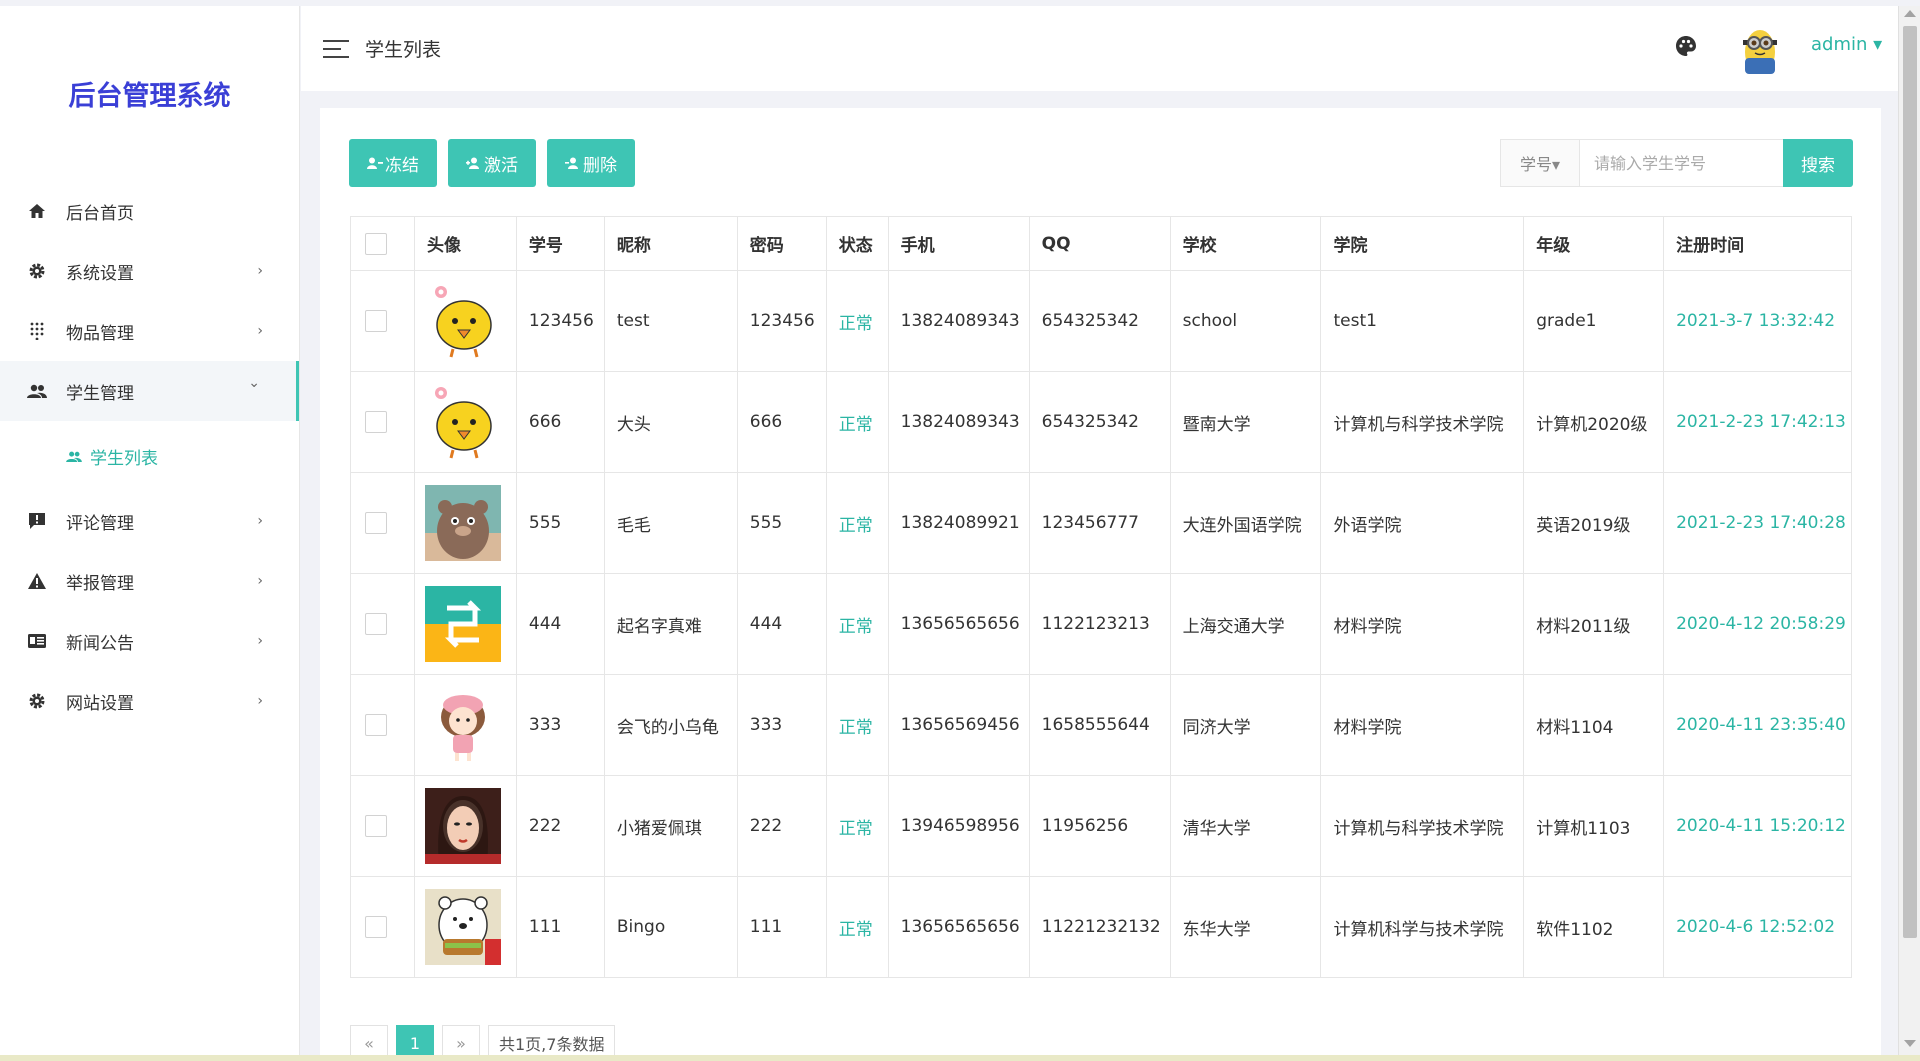 The image size is (1920, 1061). I want to click on news-icon, so click(37, 641).